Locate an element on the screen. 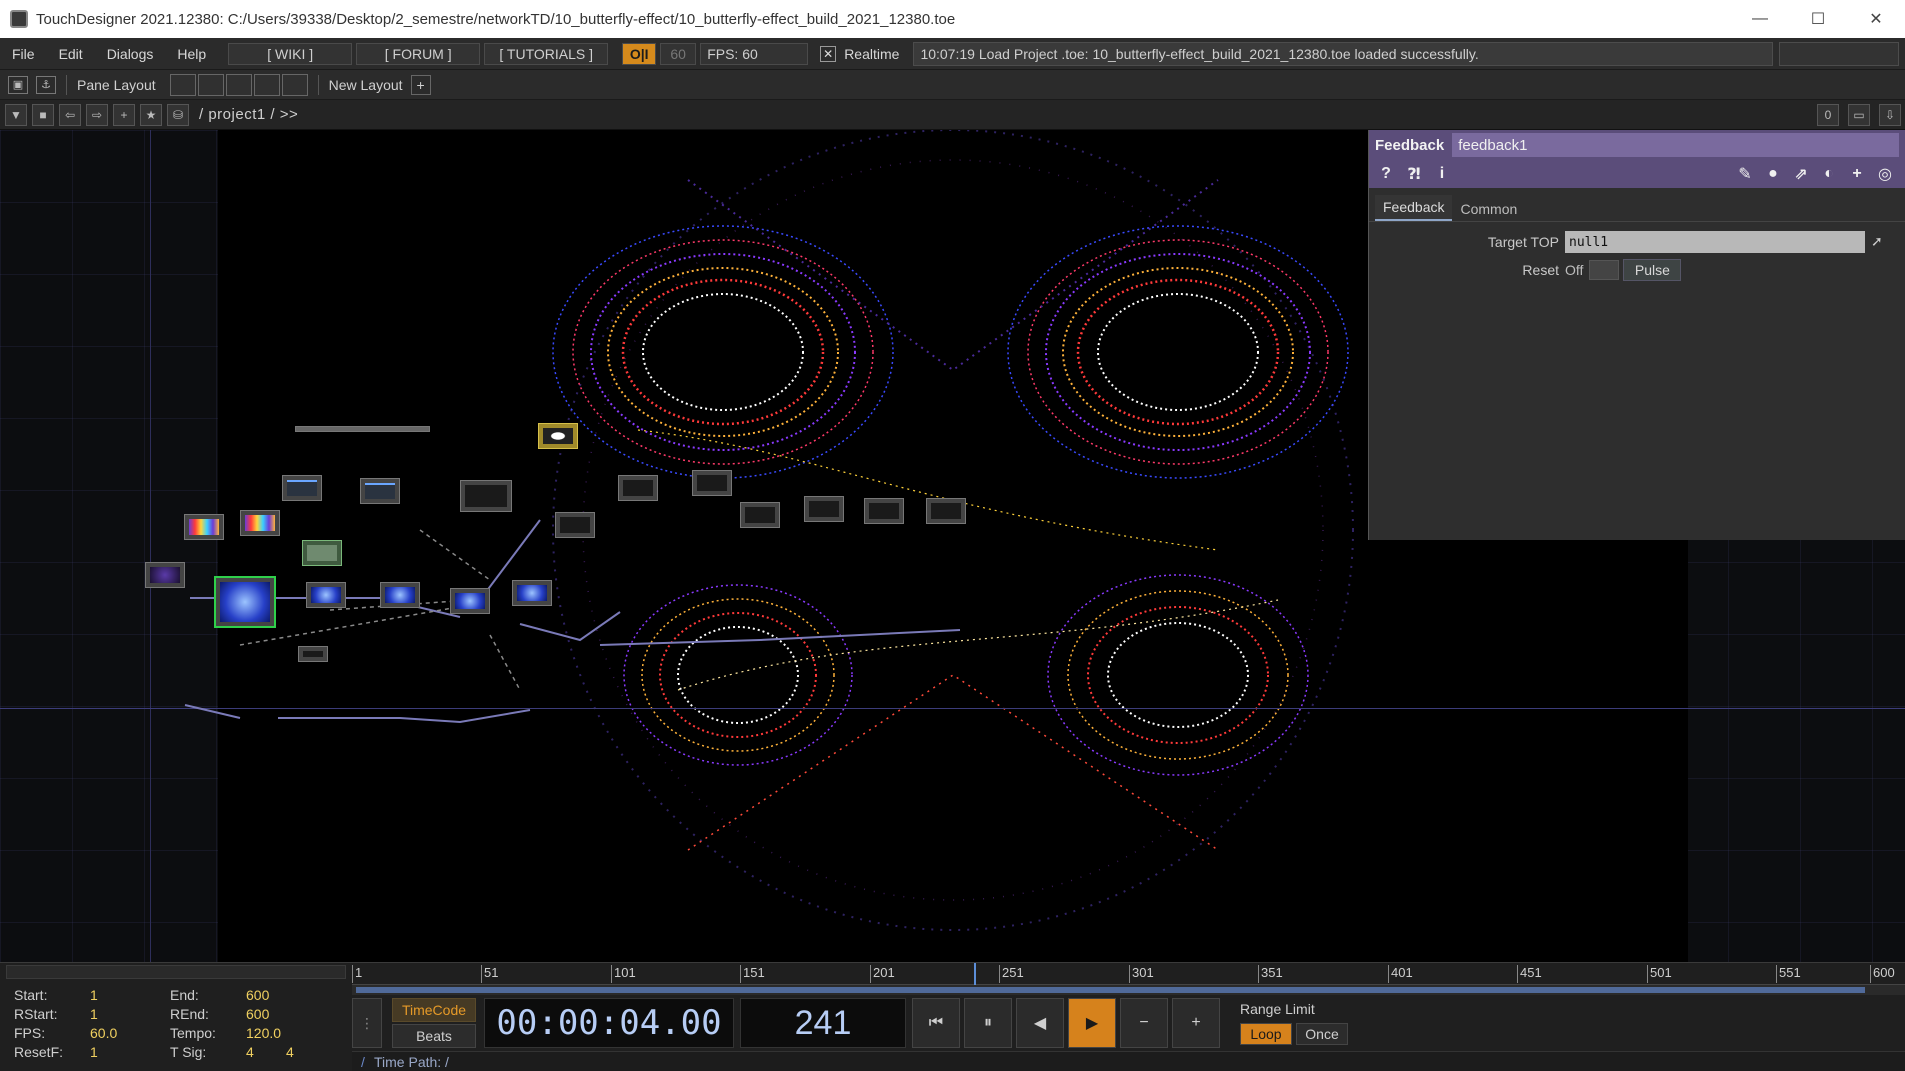 The image size is (1905, 1071). time-path: Time Path: / is located at coordinates (411, 1062).